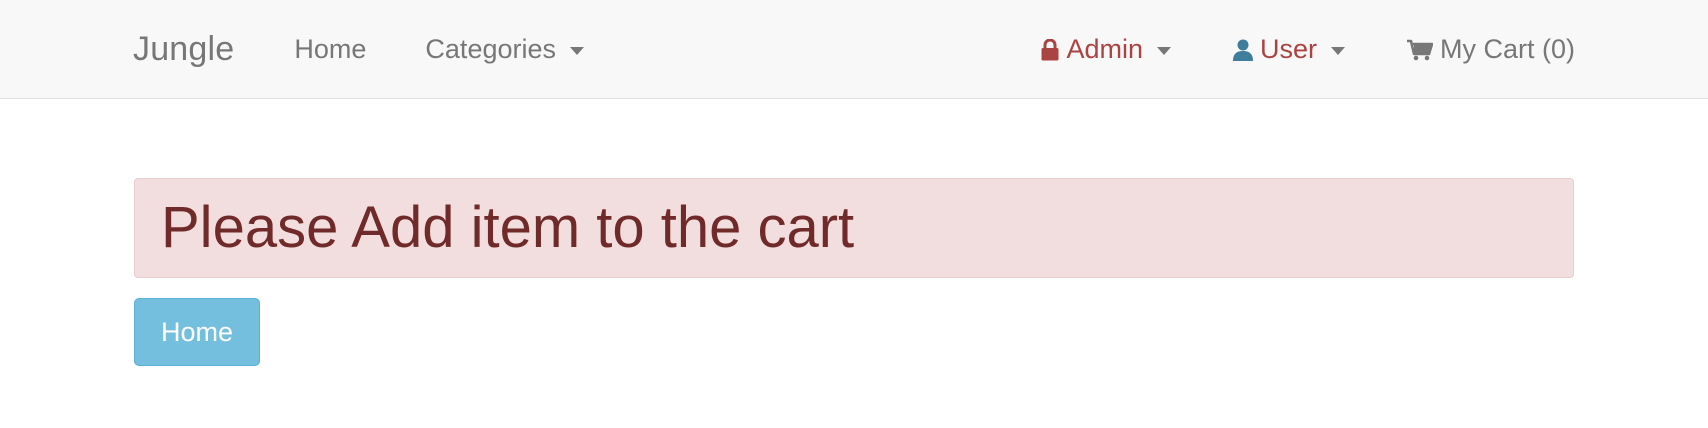 This screenshot has width=1708, height=428. I want to click on nav-admin-dropdown: Admin, so click(1106, 49).